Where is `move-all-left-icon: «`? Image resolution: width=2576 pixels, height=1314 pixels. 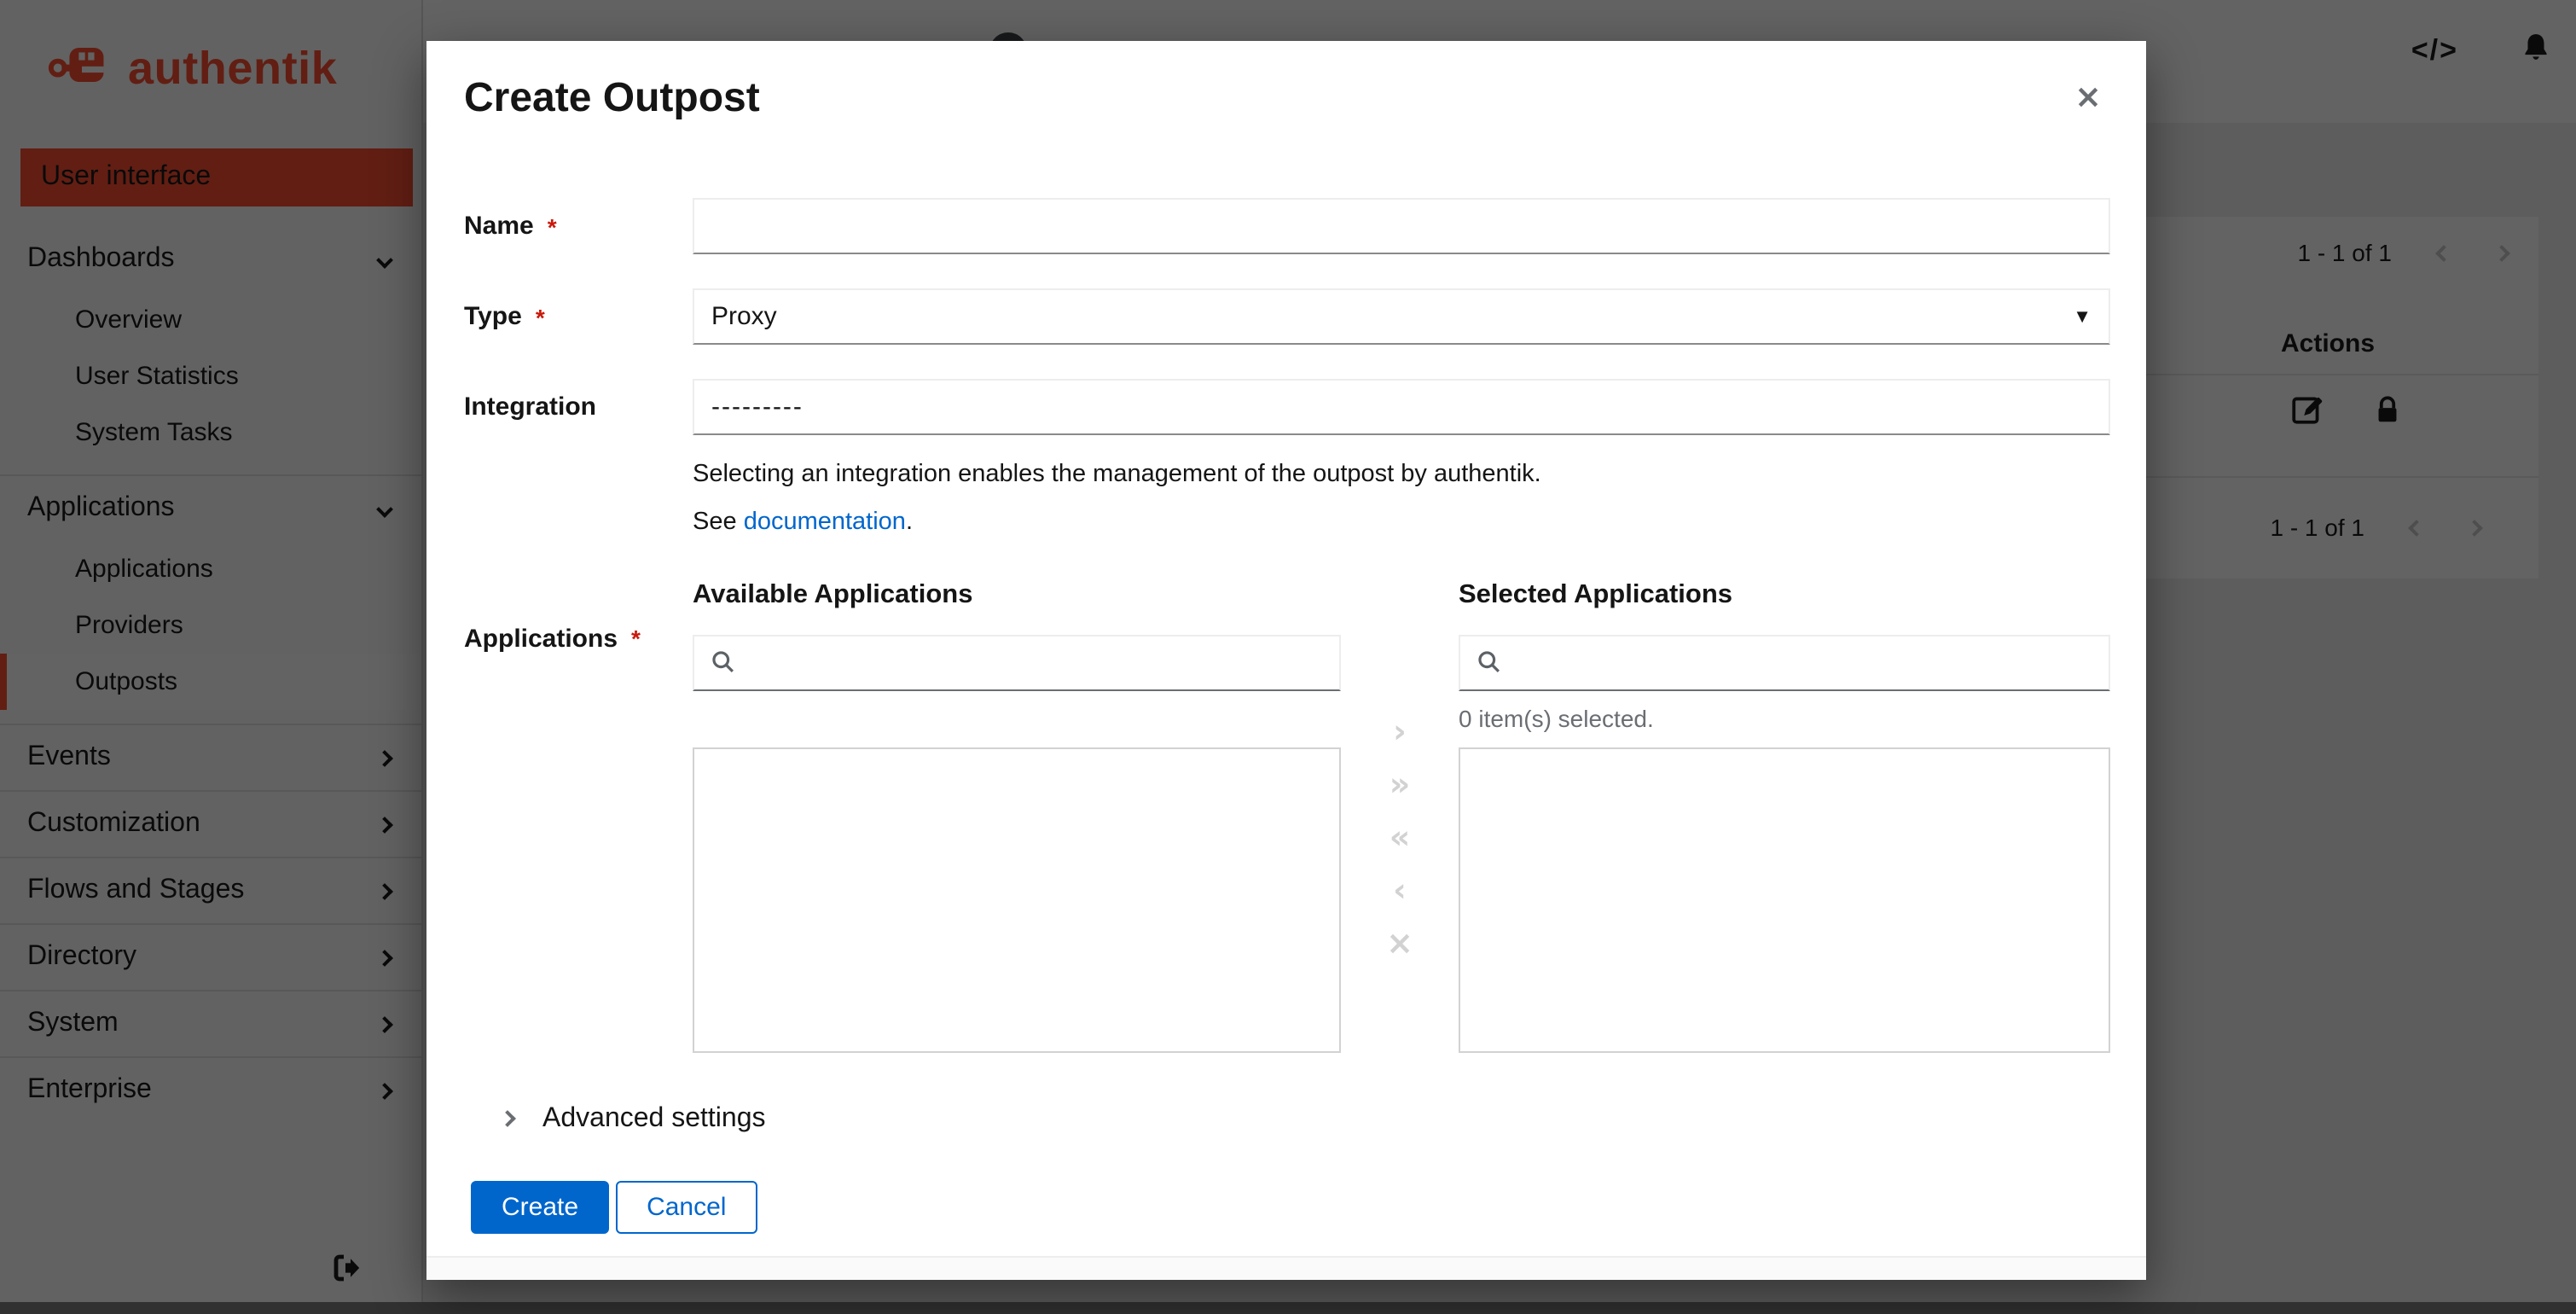 move-all-left-icon: « is located at coordinates (1400, 837).